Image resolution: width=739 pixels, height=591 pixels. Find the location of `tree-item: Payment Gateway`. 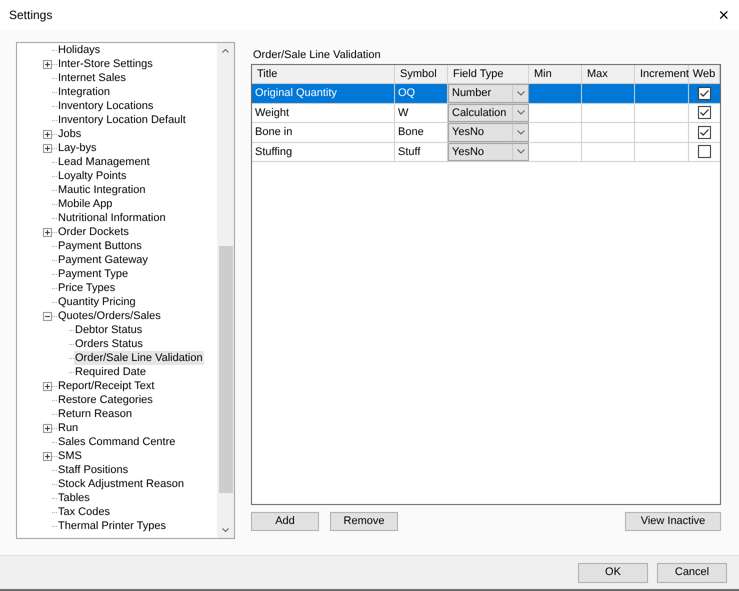

tree-item: Payment Gateway is located at coordinates (103, 260).